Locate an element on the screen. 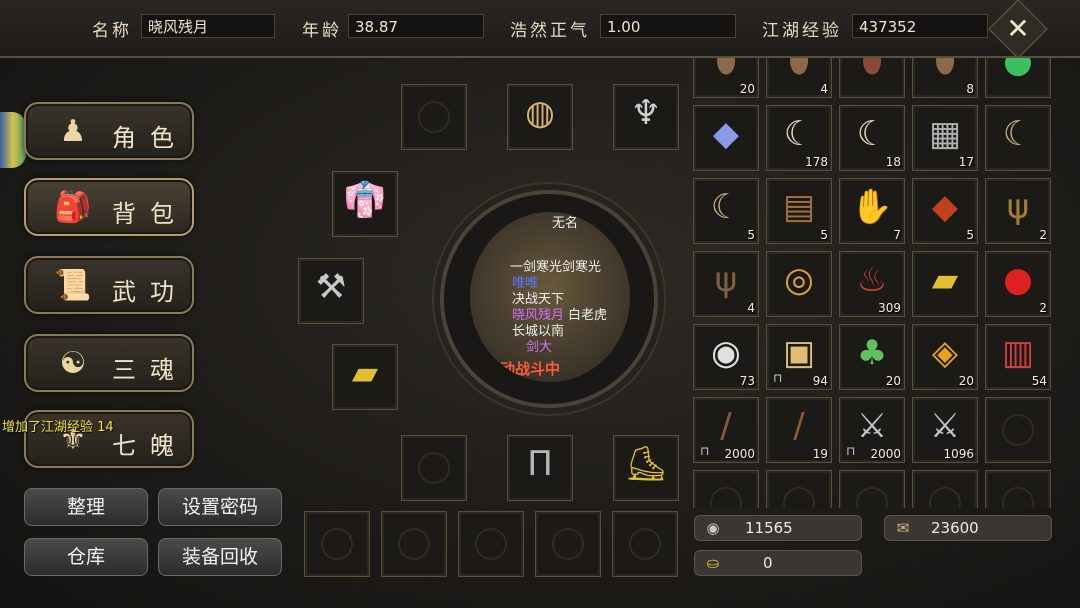 Image resolution: width=1080 pixels, height=608 pixels. bag-slot: ▥ 54 is located at coordinates (1018, 357).